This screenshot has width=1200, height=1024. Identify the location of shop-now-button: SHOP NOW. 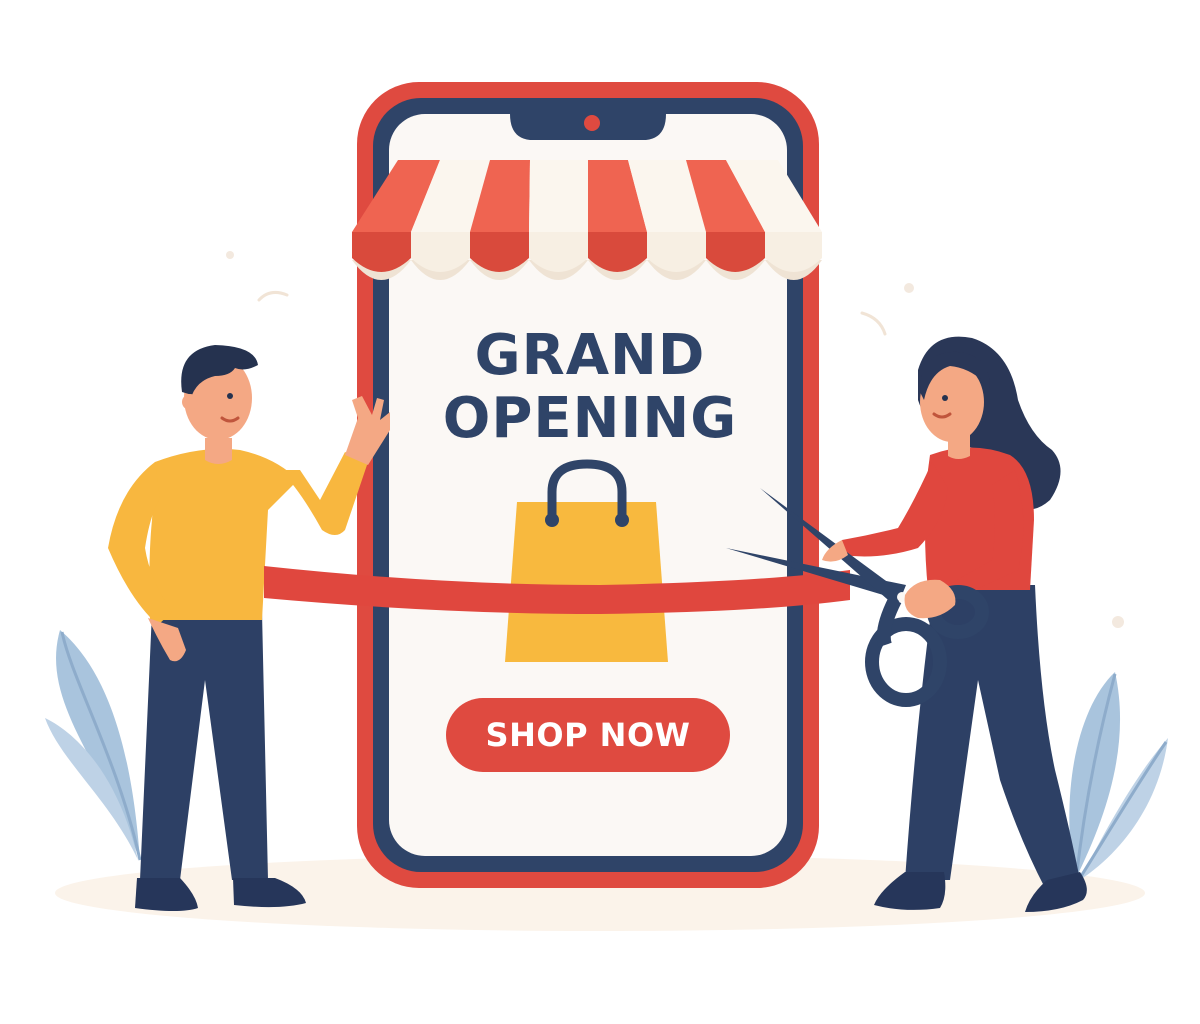
(588, 735).